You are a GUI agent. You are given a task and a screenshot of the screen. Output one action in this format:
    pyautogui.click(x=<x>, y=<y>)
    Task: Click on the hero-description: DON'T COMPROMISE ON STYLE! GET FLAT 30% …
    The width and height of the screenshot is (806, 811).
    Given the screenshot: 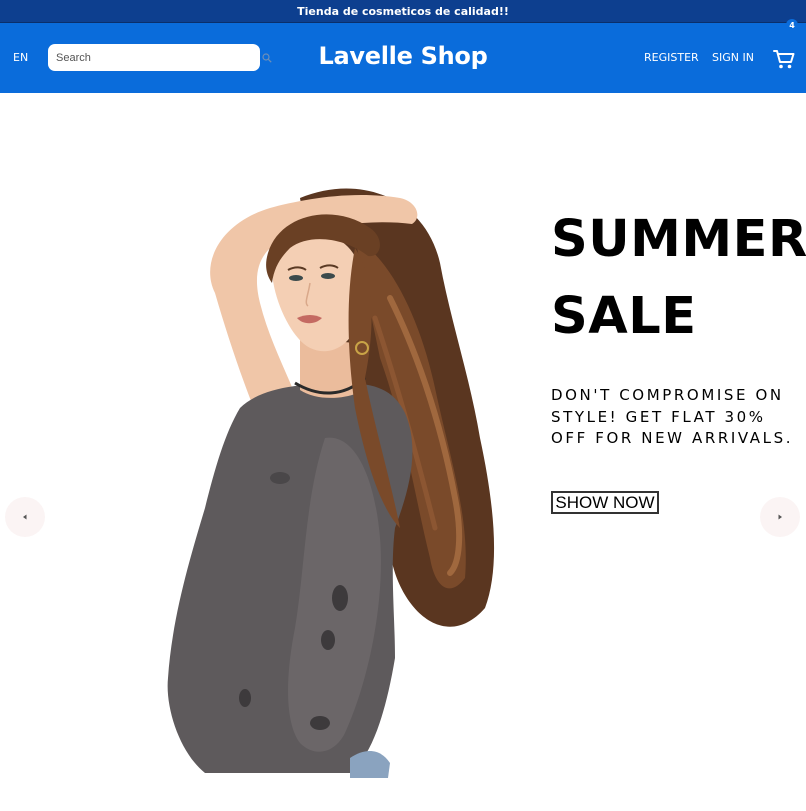 What is the action you would take?
    pyautogui.click(x=672, y=416)
    